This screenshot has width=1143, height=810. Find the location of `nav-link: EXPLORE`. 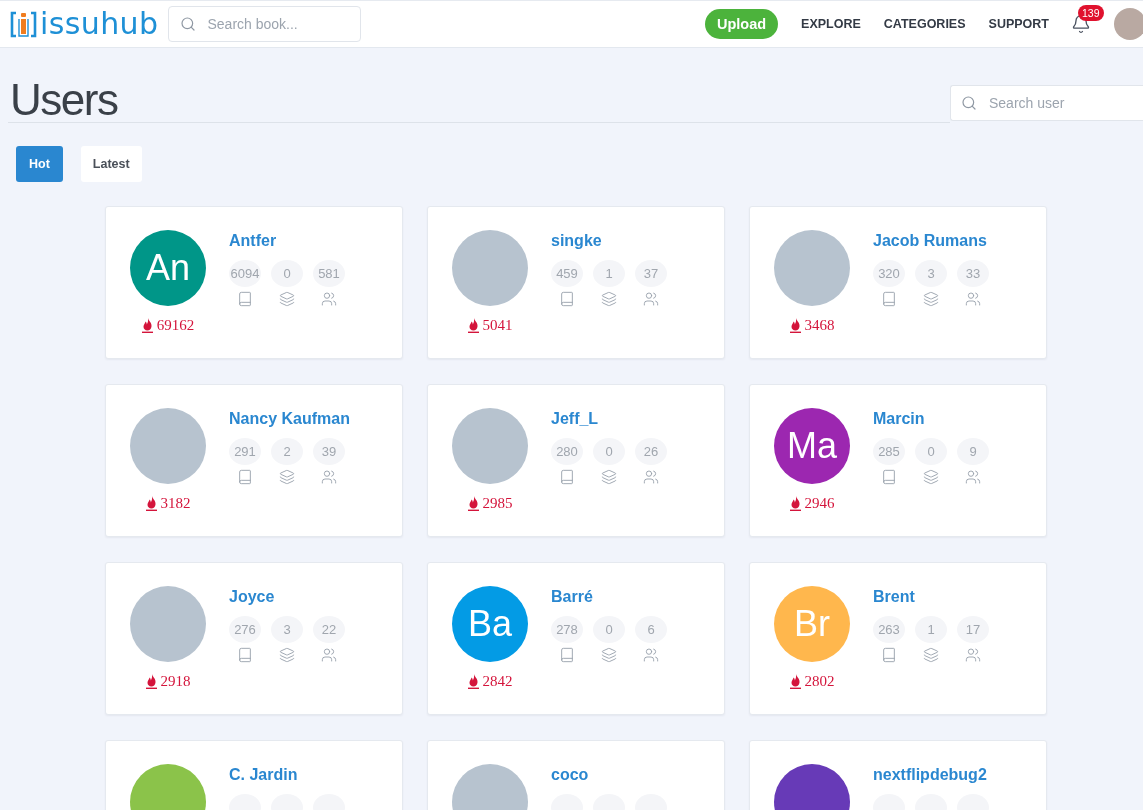

nav-link: EXPLORE is located at coordinates (831, 24).